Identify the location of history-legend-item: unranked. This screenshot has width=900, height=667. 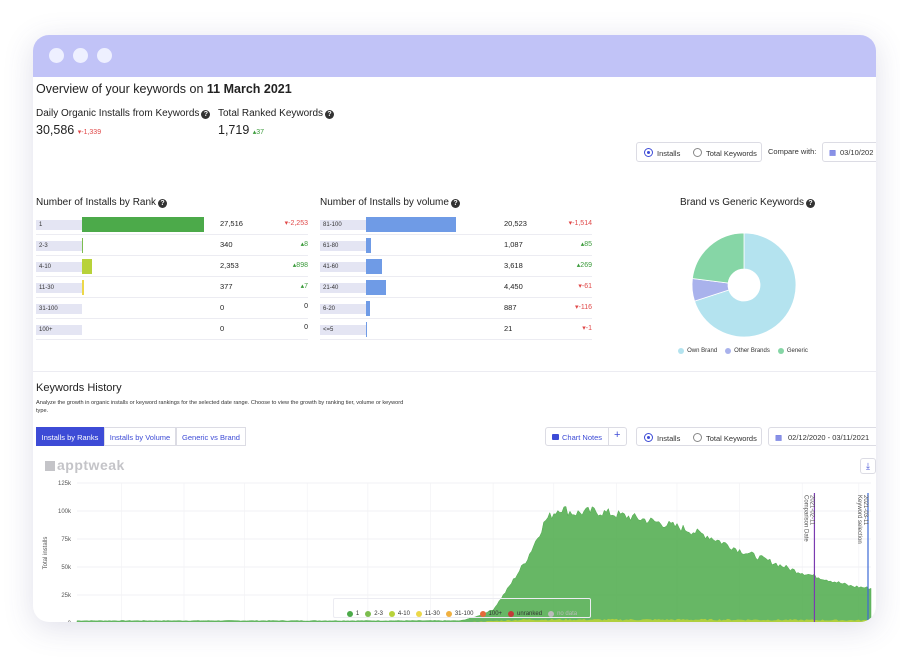
(525, 614).